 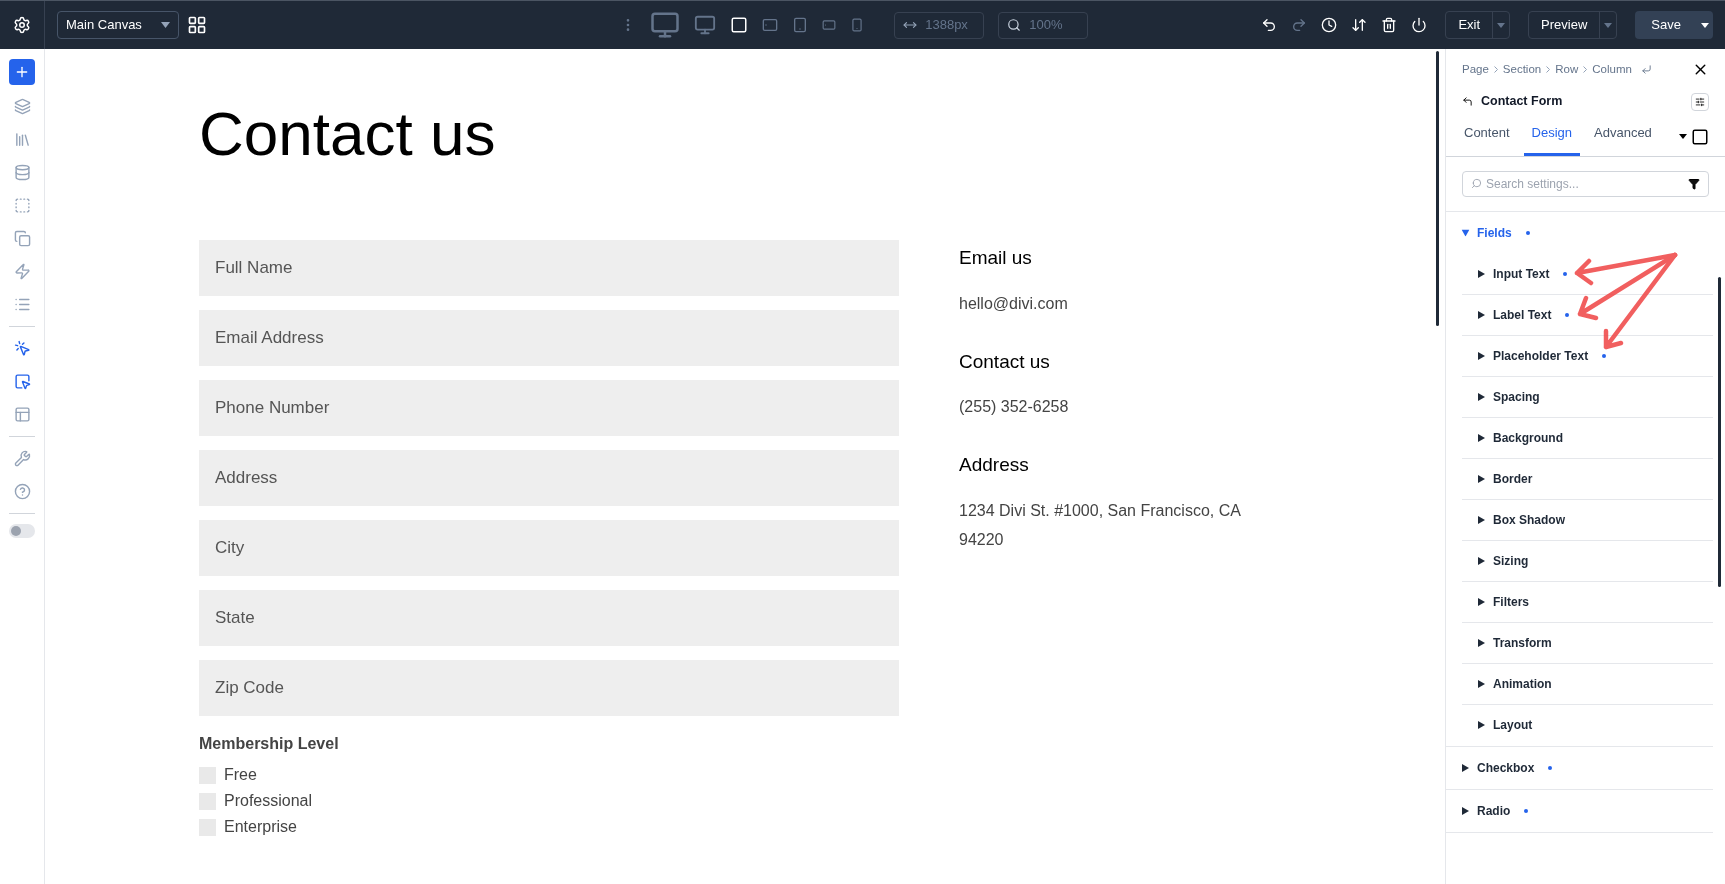 What do you see at coordinates (1014, 407) in the screenshot?
I see `info-text: (255) 352-6258` at bounding box center [1014, 407].